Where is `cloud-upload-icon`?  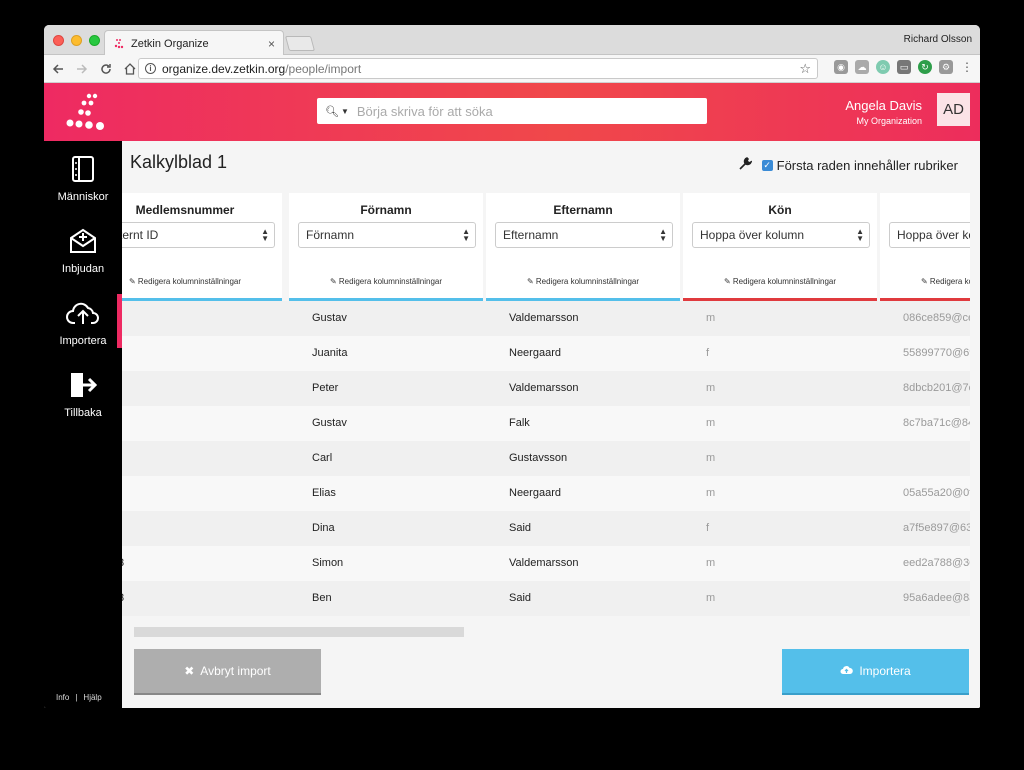
cloud-upload-icon is located at coordinates (847, 671).